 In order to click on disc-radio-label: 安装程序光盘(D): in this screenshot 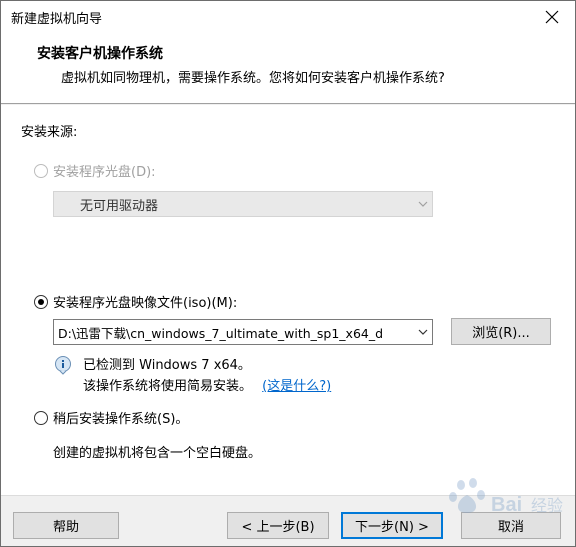, I will do `click(104, 172)`.